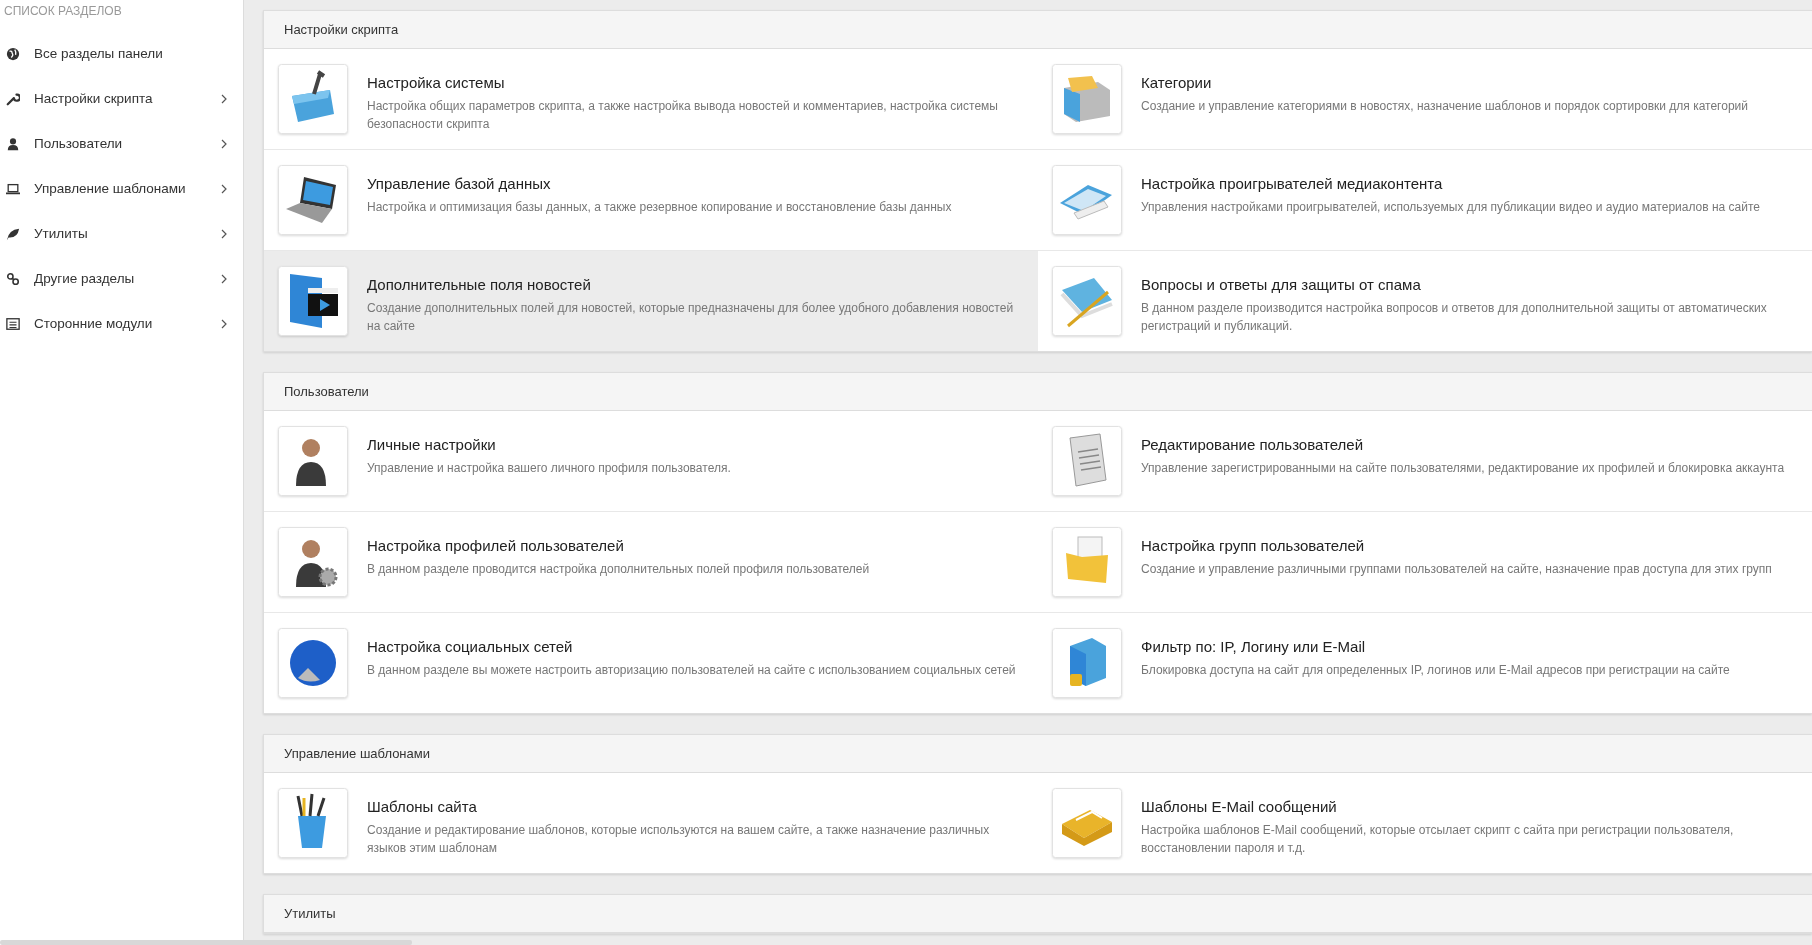 The image size is (1812, 945). Describe the element at coordinates (341, 29) in the screenshot. I see `section-title: Настройки скрипта` at that location.